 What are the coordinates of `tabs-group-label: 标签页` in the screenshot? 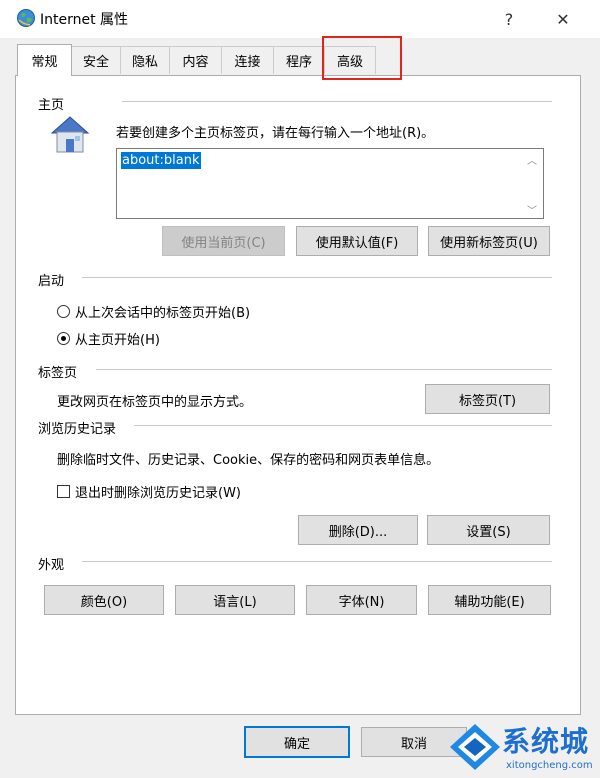 It's located at (58, 373).